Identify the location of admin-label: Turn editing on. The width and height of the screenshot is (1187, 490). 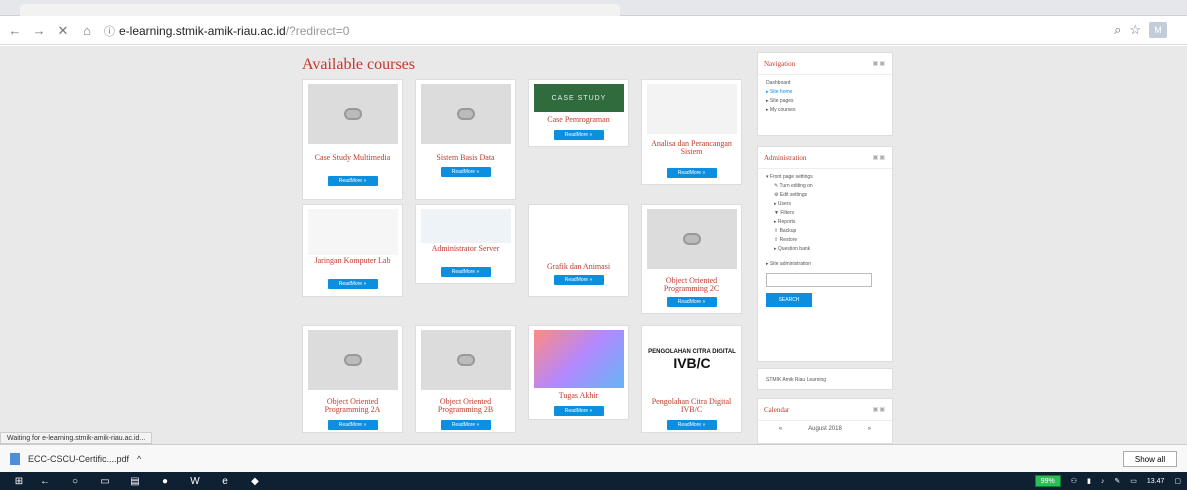
(796, 186).